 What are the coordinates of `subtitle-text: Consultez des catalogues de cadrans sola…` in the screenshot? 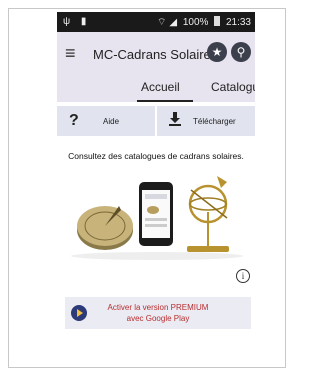 It's located at (156, 156).